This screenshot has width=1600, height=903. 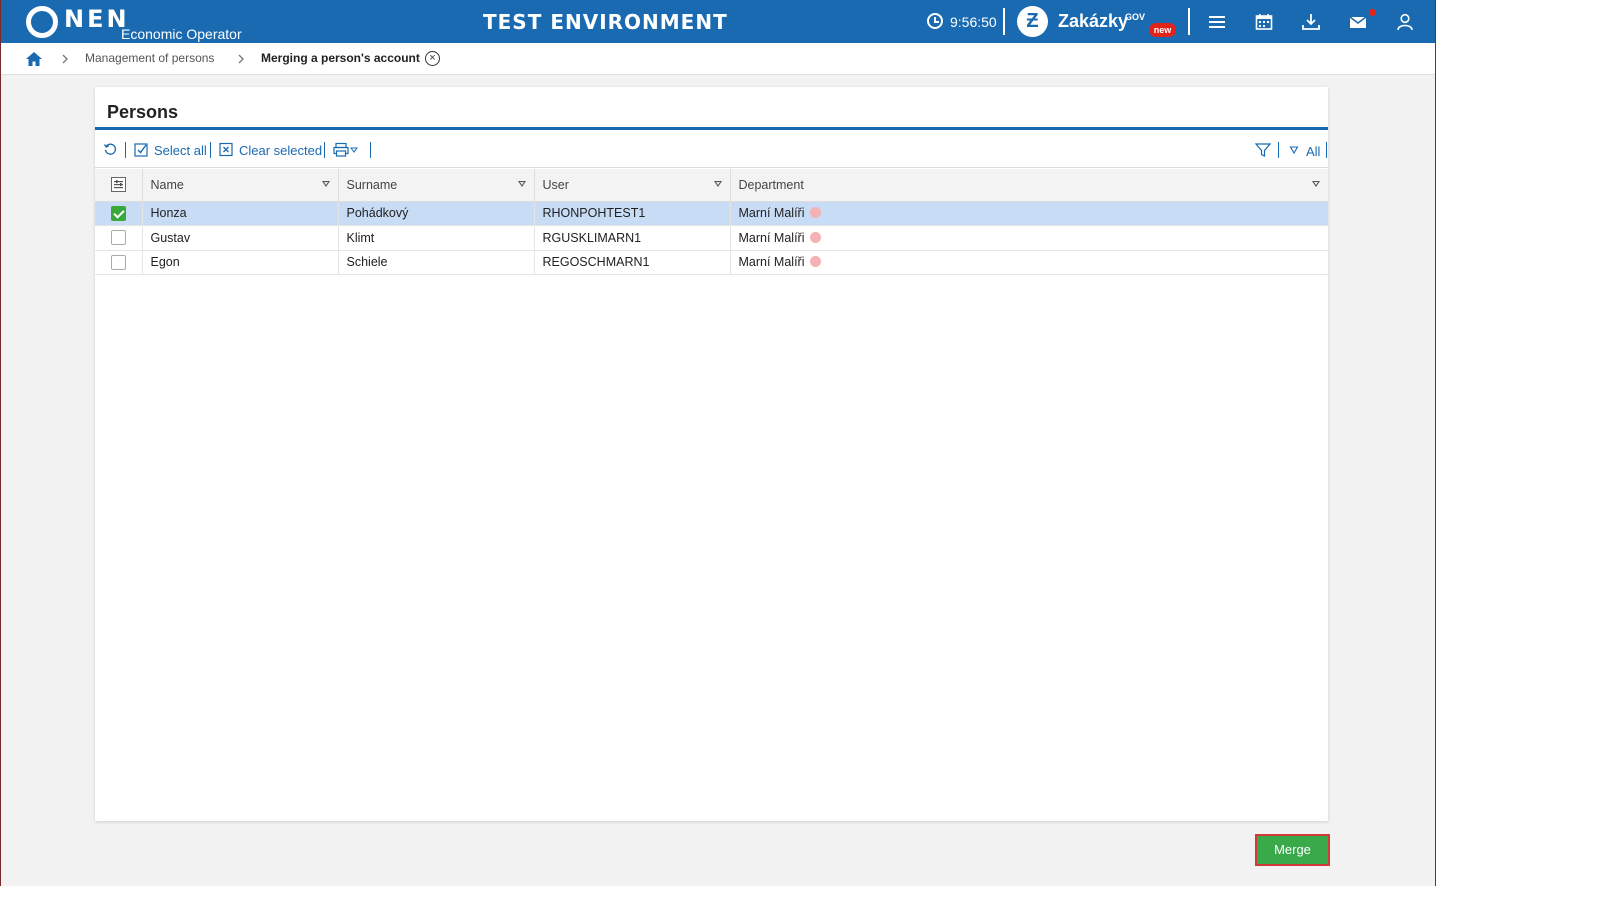 I want to click on cell-name: Gustav, so click(x=240, y=238).